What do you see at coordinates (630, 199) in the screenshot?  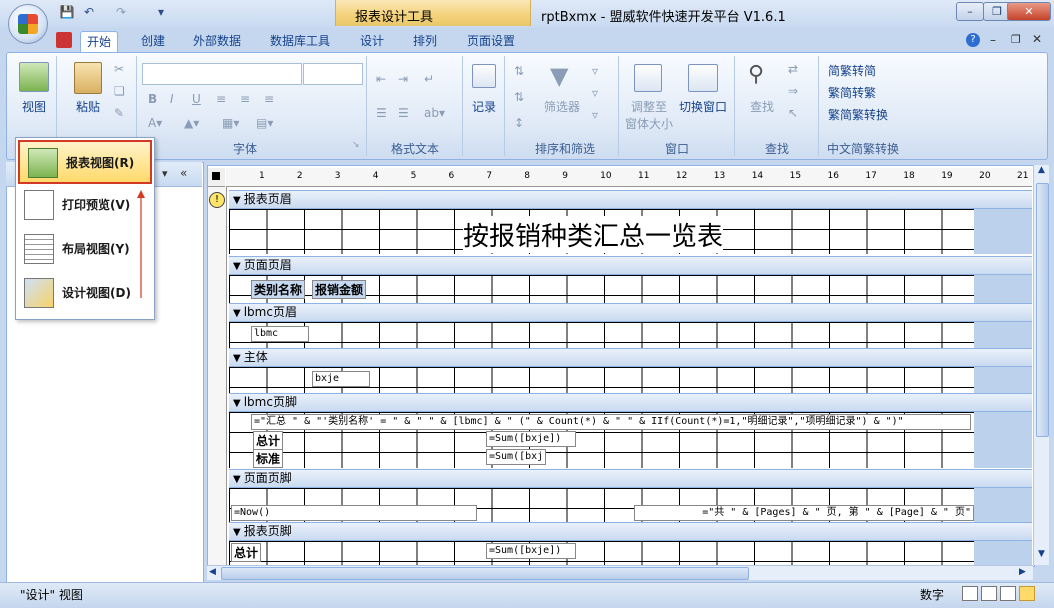 I see `section-report-header: ▼ 报表页眉` at bounding box center [630, 199].